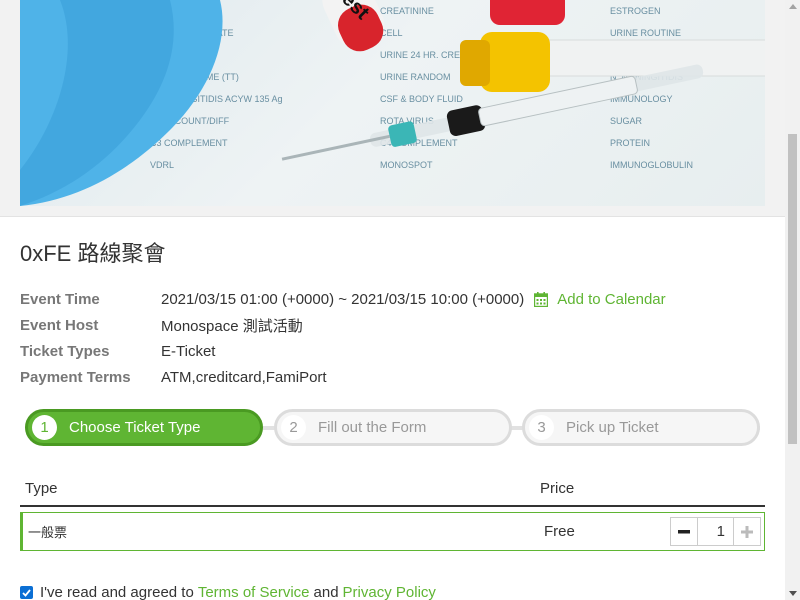 The width and height of the screenshot is (800, 600). I want to click on agreement-text: I've read and agreed to, so click(117, 592).